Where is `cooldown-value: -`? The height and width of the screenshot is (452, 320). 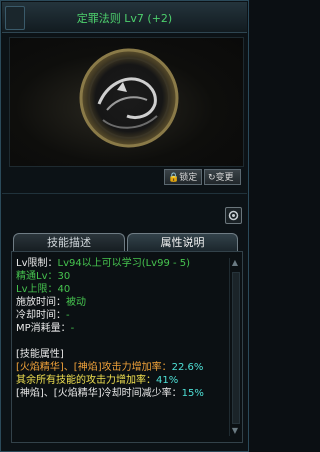 cooldown-value: - is located at coordinates (68, 315).